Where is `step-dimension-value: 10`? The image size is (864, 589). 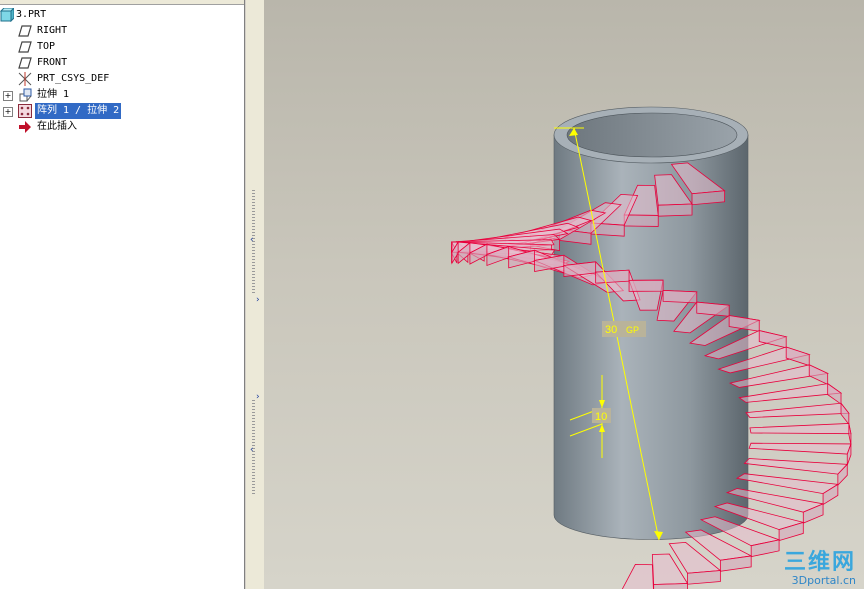 step-dimension-value: 10 is located at coordinates (601, 417).